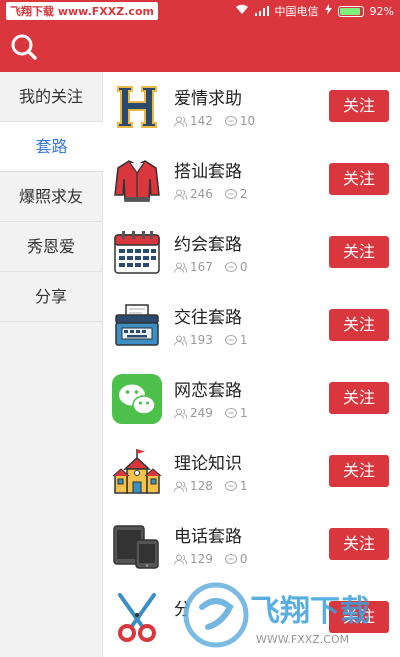 The height and width of the screenshot is (657, 400). Describe the element at coordinates (137, 107) in the screenshot. I see `letter-h-icon` at that location.